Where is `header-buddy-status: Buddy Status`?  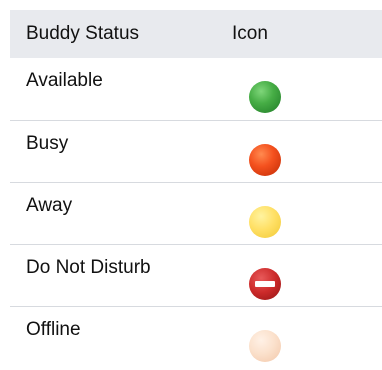
header-buddy-status: Buddy Status is located at coordinates (83, 33).